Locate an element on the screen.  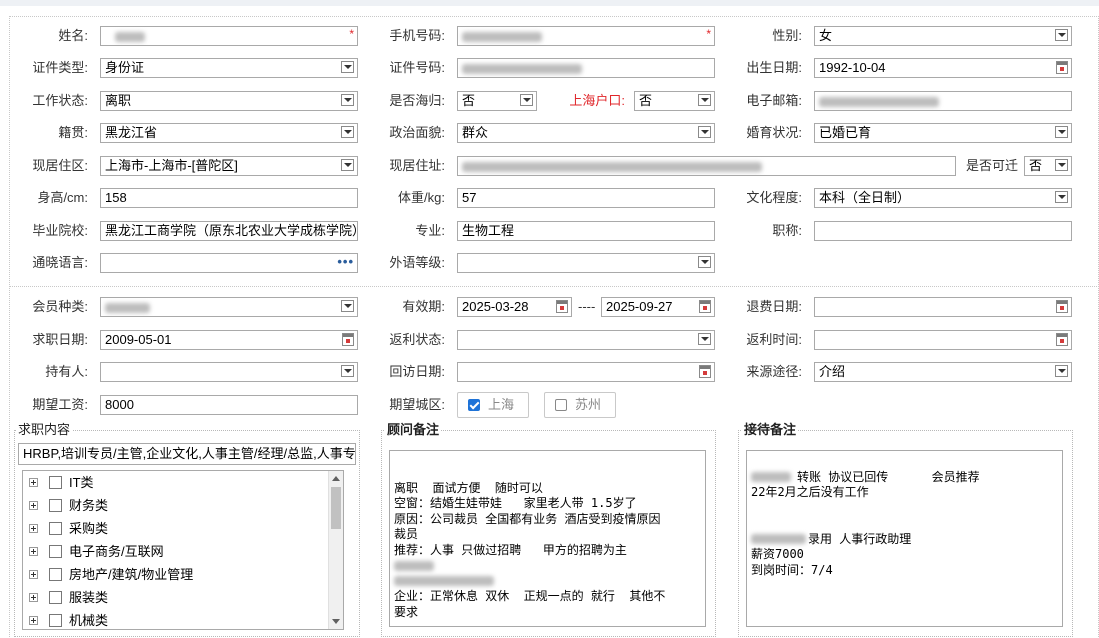
tree-item: IT类 is located at coordinates (177, 482).